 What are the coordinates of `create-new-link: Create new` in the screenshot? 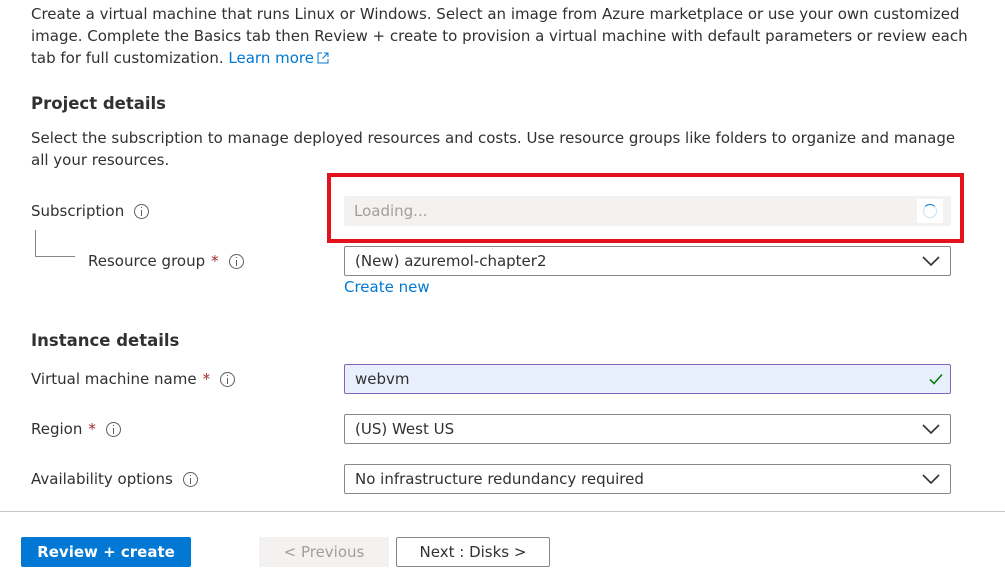 It's located at (387, 287).